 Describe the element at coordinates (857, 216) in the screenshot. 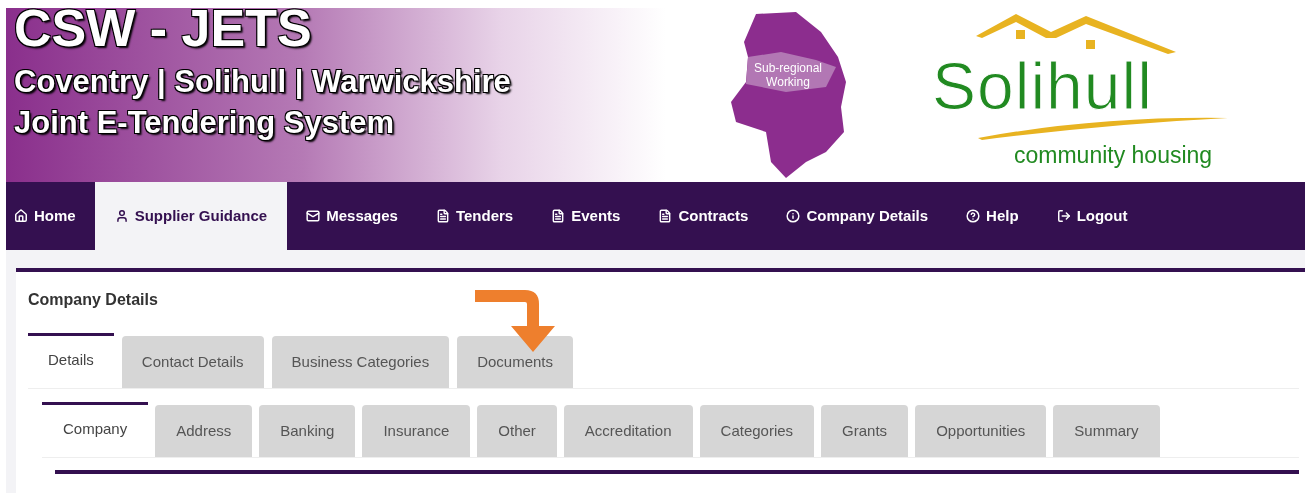

I see `nav-item: Company Details` at that location.